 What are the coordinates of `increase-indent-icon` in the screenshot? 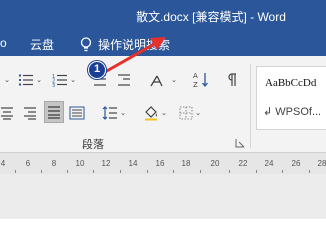 It's located at (124, 80).